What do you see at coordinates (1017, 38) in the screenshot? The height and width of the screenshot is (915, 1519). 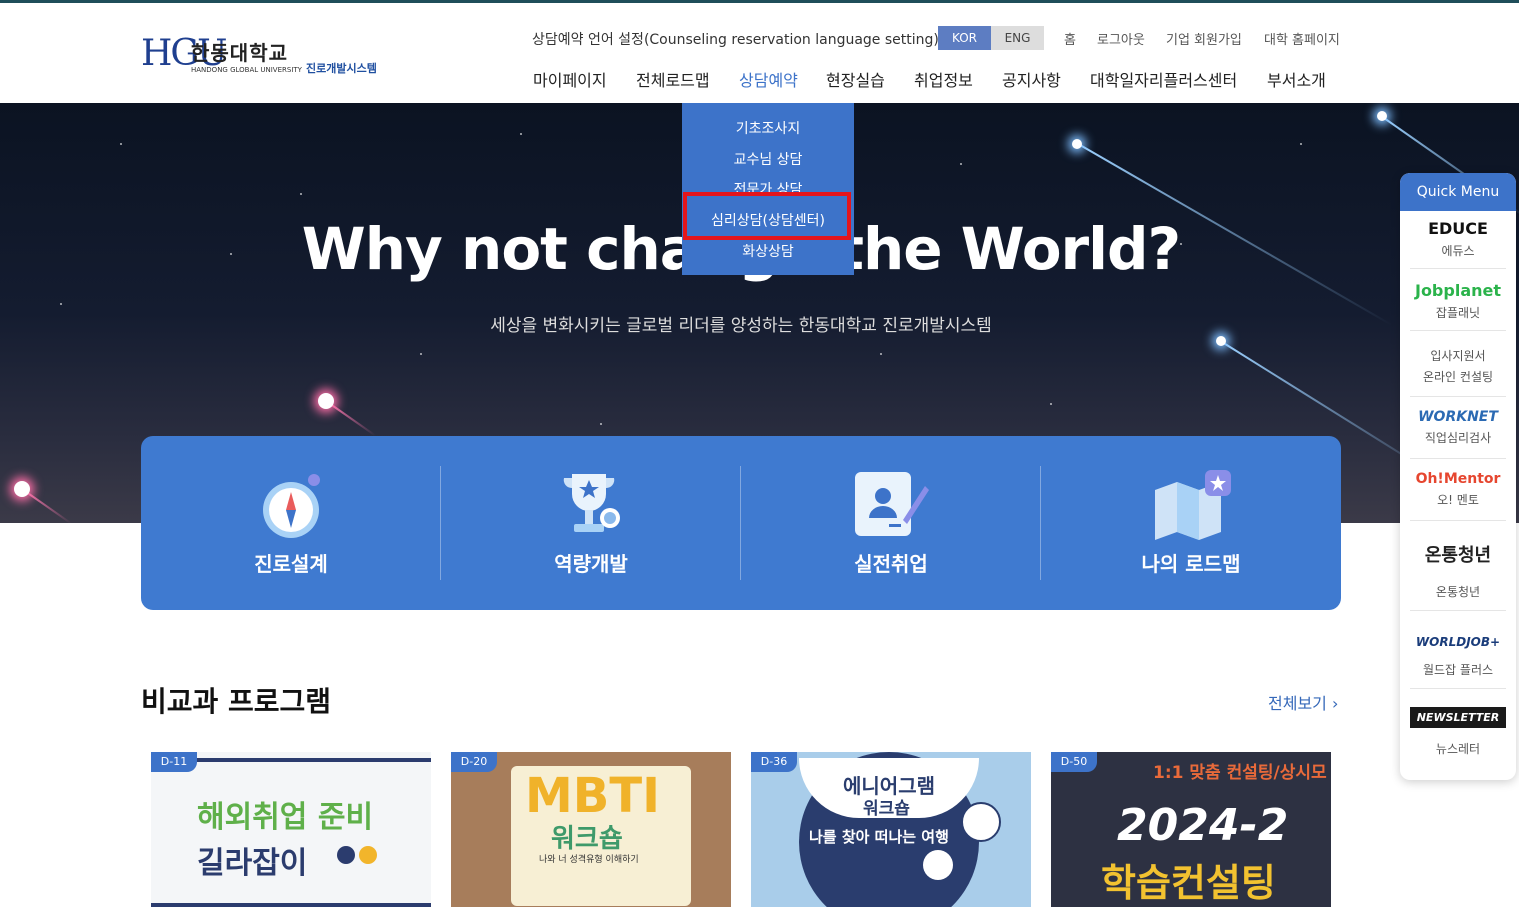 I see `lang-eng-button: ENG` at bounding box center [1017, 38].